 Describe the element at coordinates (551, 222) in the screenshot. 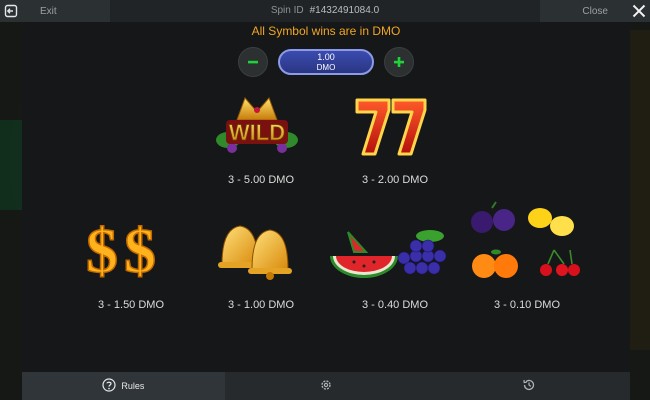

I see `lemon-icon` at that location.